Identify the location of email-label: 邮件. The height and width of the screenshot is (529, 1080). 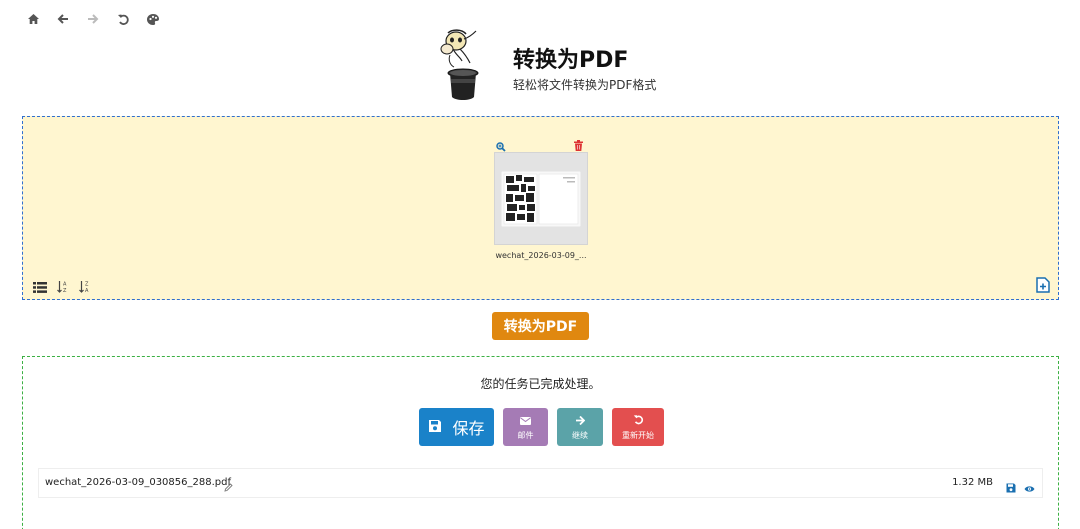
(525, 435).